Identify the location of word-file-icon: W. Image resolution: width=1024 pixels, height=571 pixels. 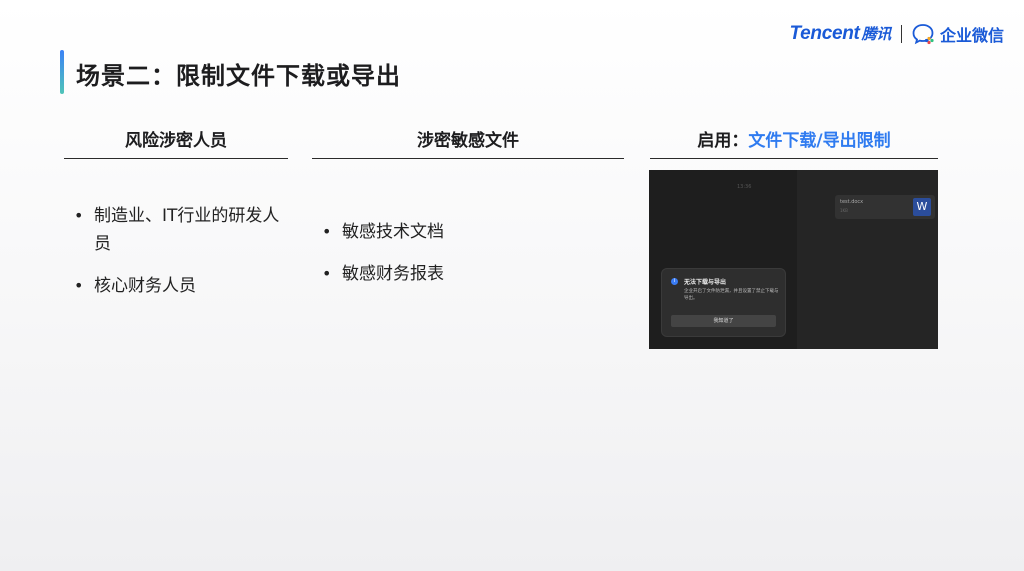
(922, 207).